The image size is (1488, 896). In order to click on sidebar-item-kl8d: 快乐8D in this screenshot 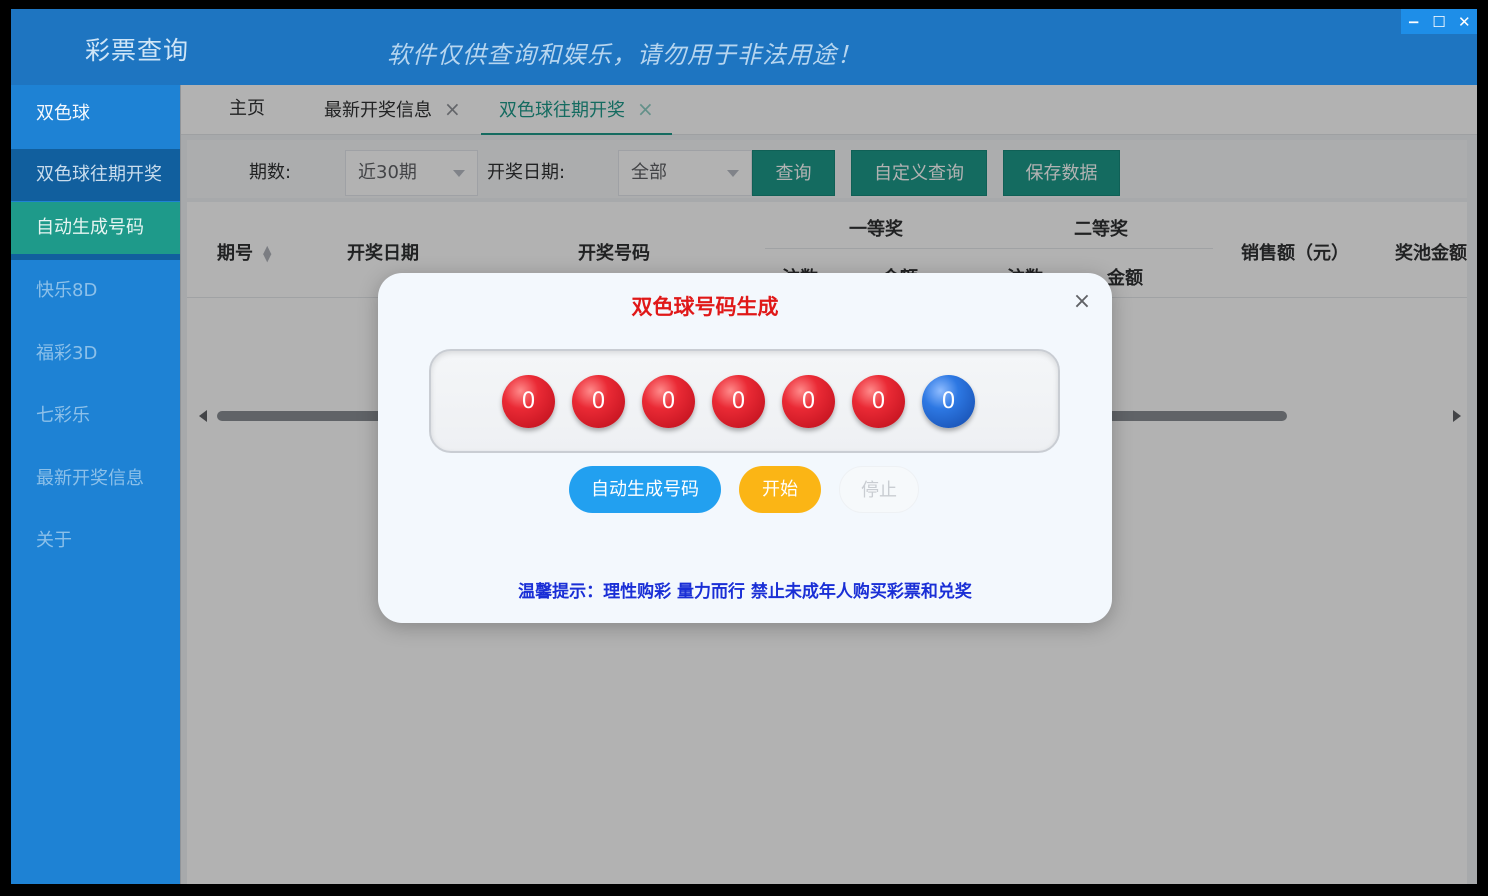, I will do `click(95, 291)`.